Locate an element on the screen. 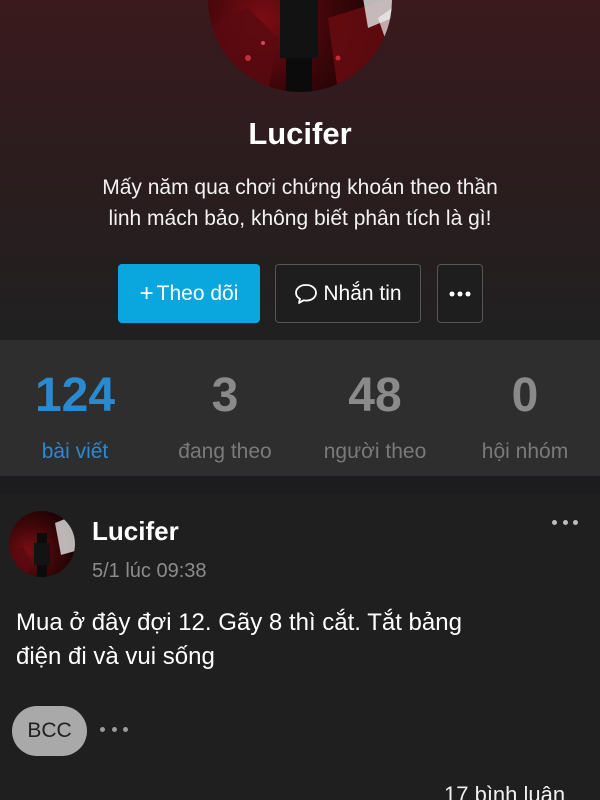 The width and height of the screenshot is (600, 800). profile-avatar is located at coordinates (300, 46).